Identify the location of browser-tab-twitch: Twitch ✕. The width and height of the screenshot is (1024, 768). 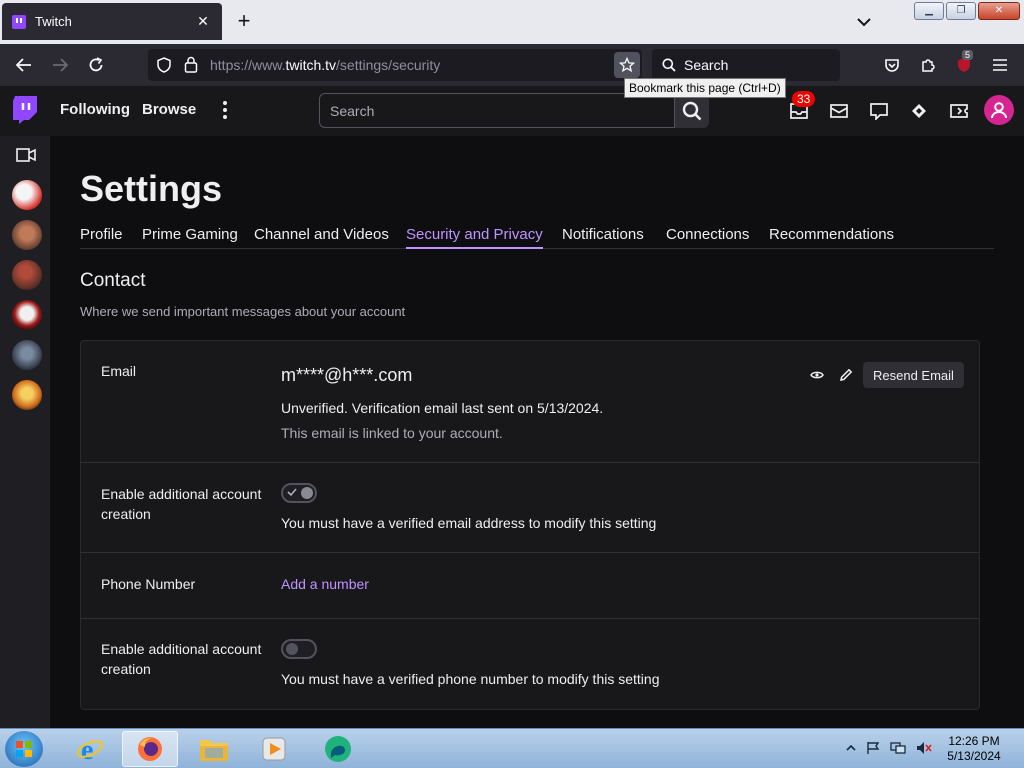
(112, 21).